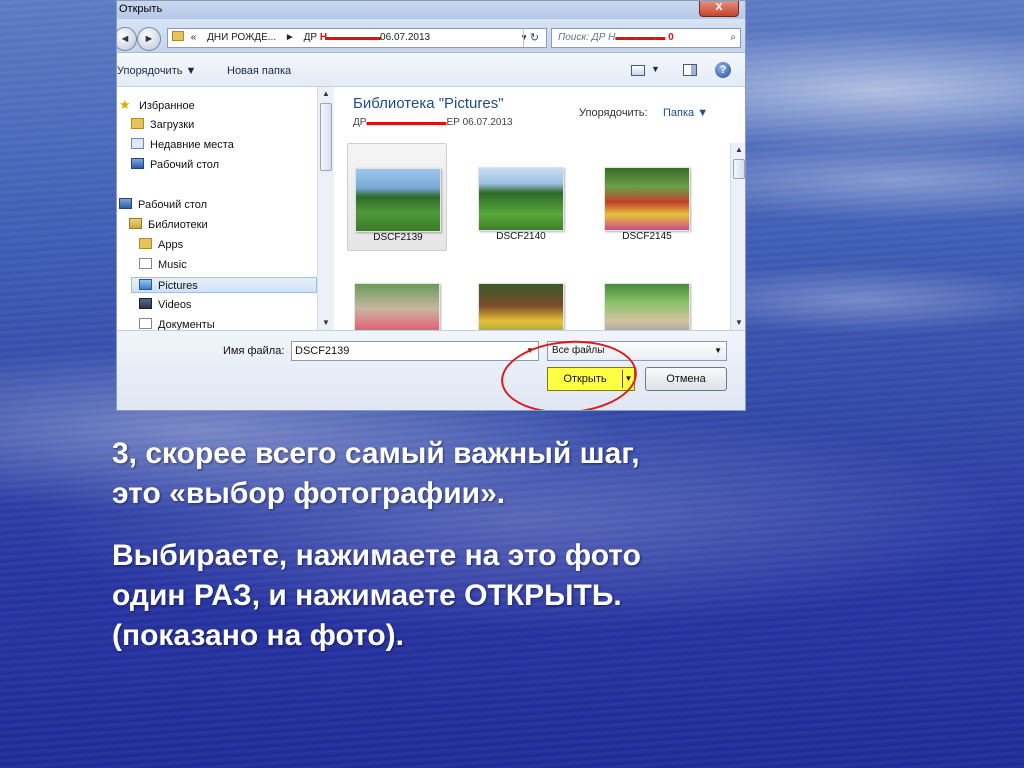 This screenshot has width=1024, height=768. I want to click on nav-item-libraries: Библиотеки, so click(168, 225).